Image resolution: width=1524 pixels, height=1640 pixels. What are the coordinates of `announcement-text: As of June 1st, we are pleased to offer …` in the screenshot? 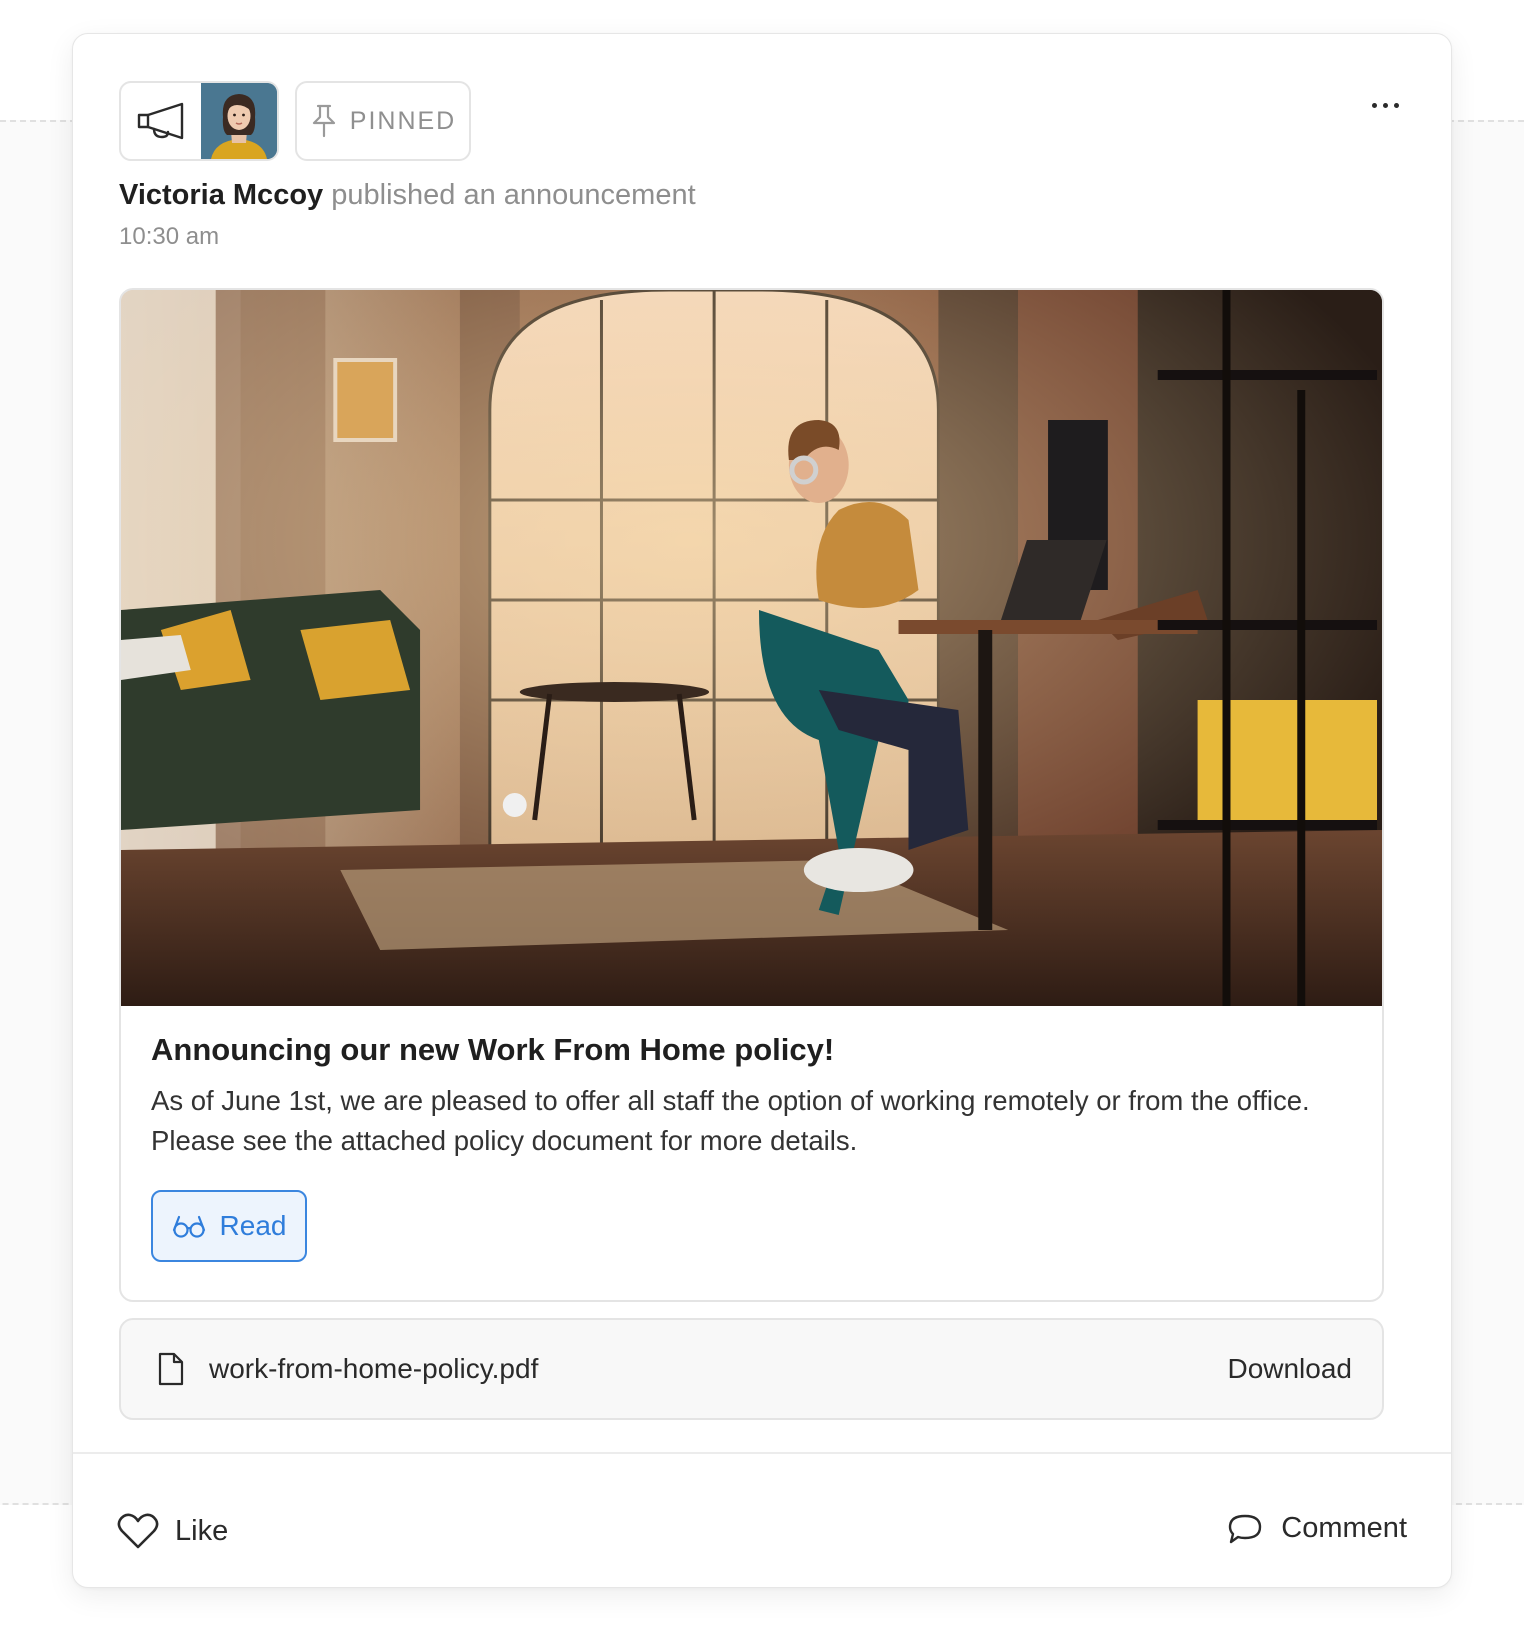 It's located at (730, 1120).